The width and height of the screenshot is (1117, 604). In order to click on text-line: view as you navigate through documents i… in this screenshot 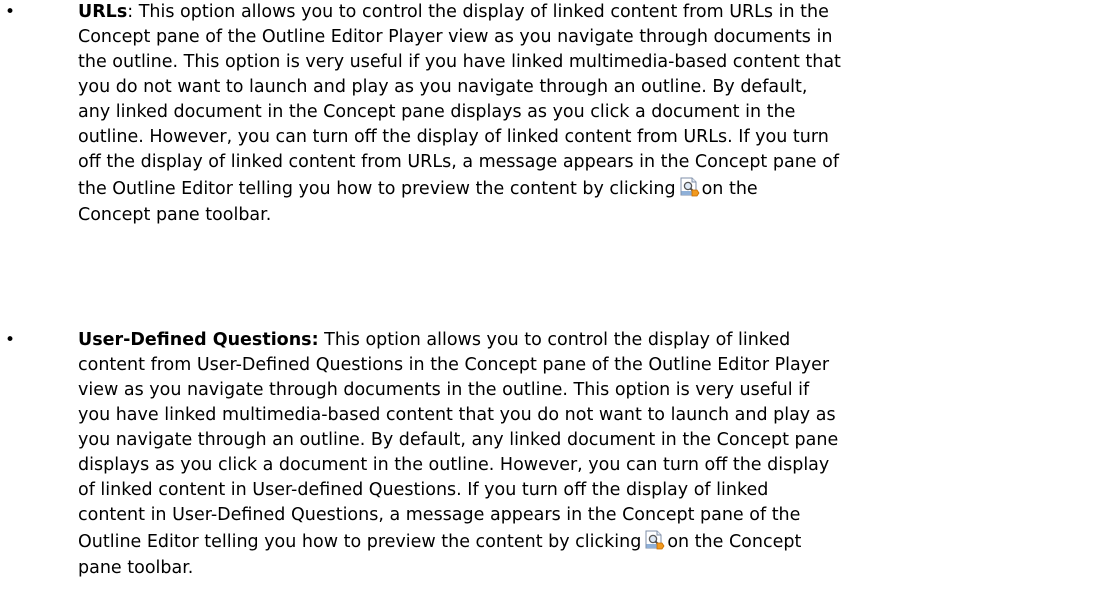, I will do `click(444, 390)`.